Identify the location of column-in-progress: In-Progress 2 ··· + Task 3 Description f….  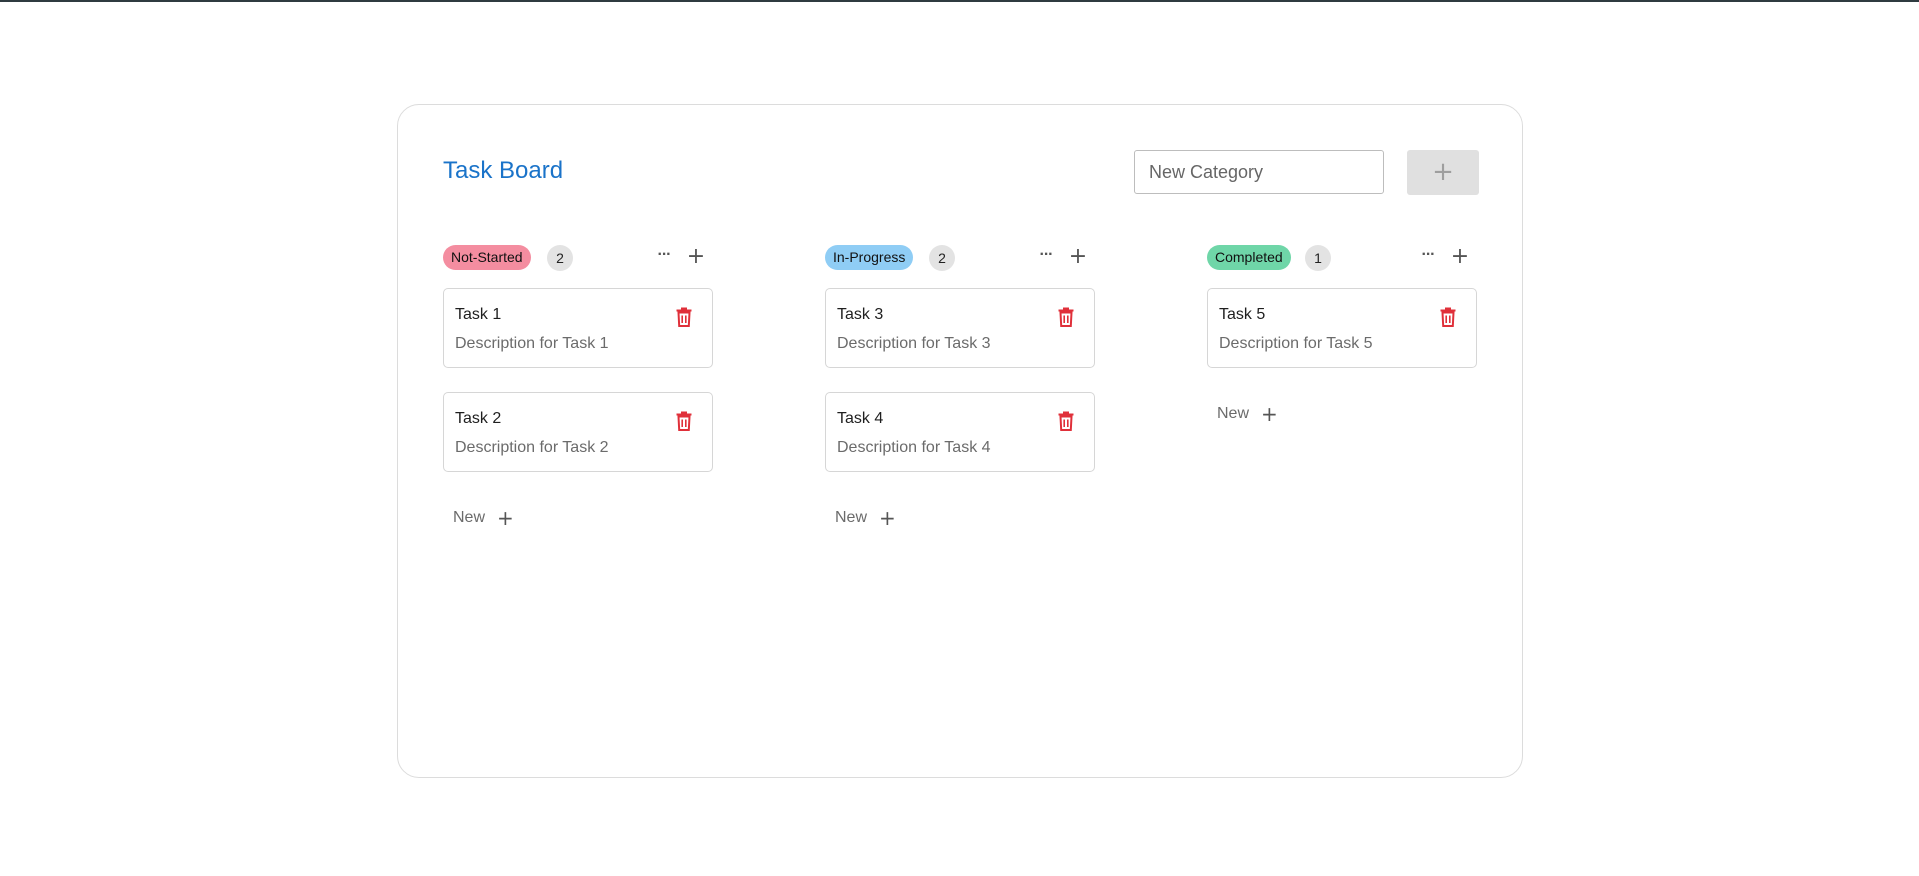
(960, 386).